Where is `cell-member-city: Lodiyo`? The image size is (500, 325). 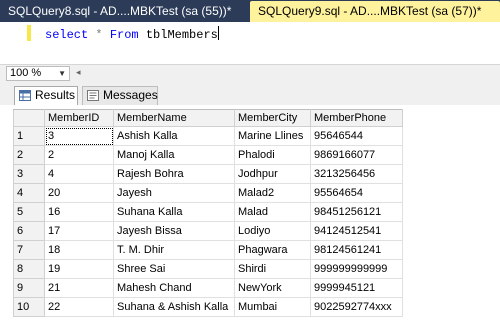
cell-member-city: Lodiyo is located at coordinates (272, 231).